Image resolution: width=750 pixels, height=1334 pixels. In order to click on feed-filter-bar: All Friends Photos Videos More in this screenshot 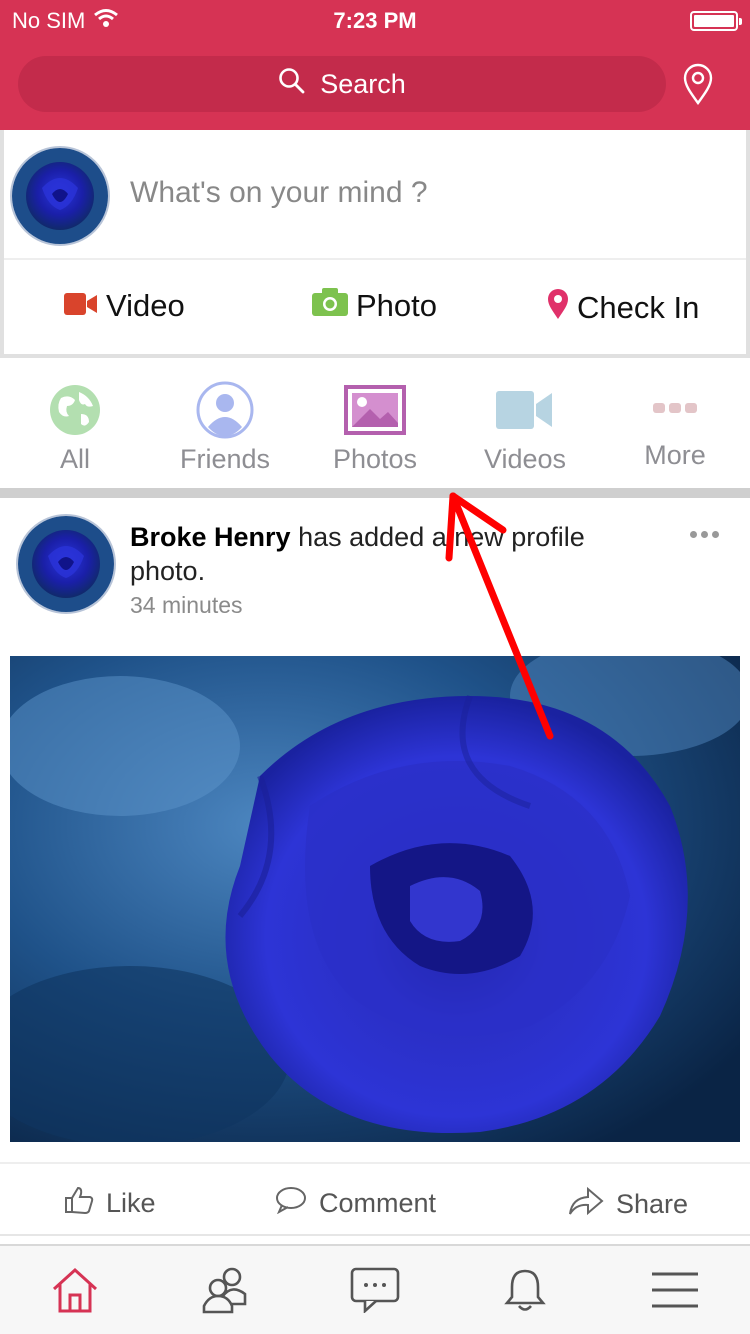, I will do `click(375, 428)`.